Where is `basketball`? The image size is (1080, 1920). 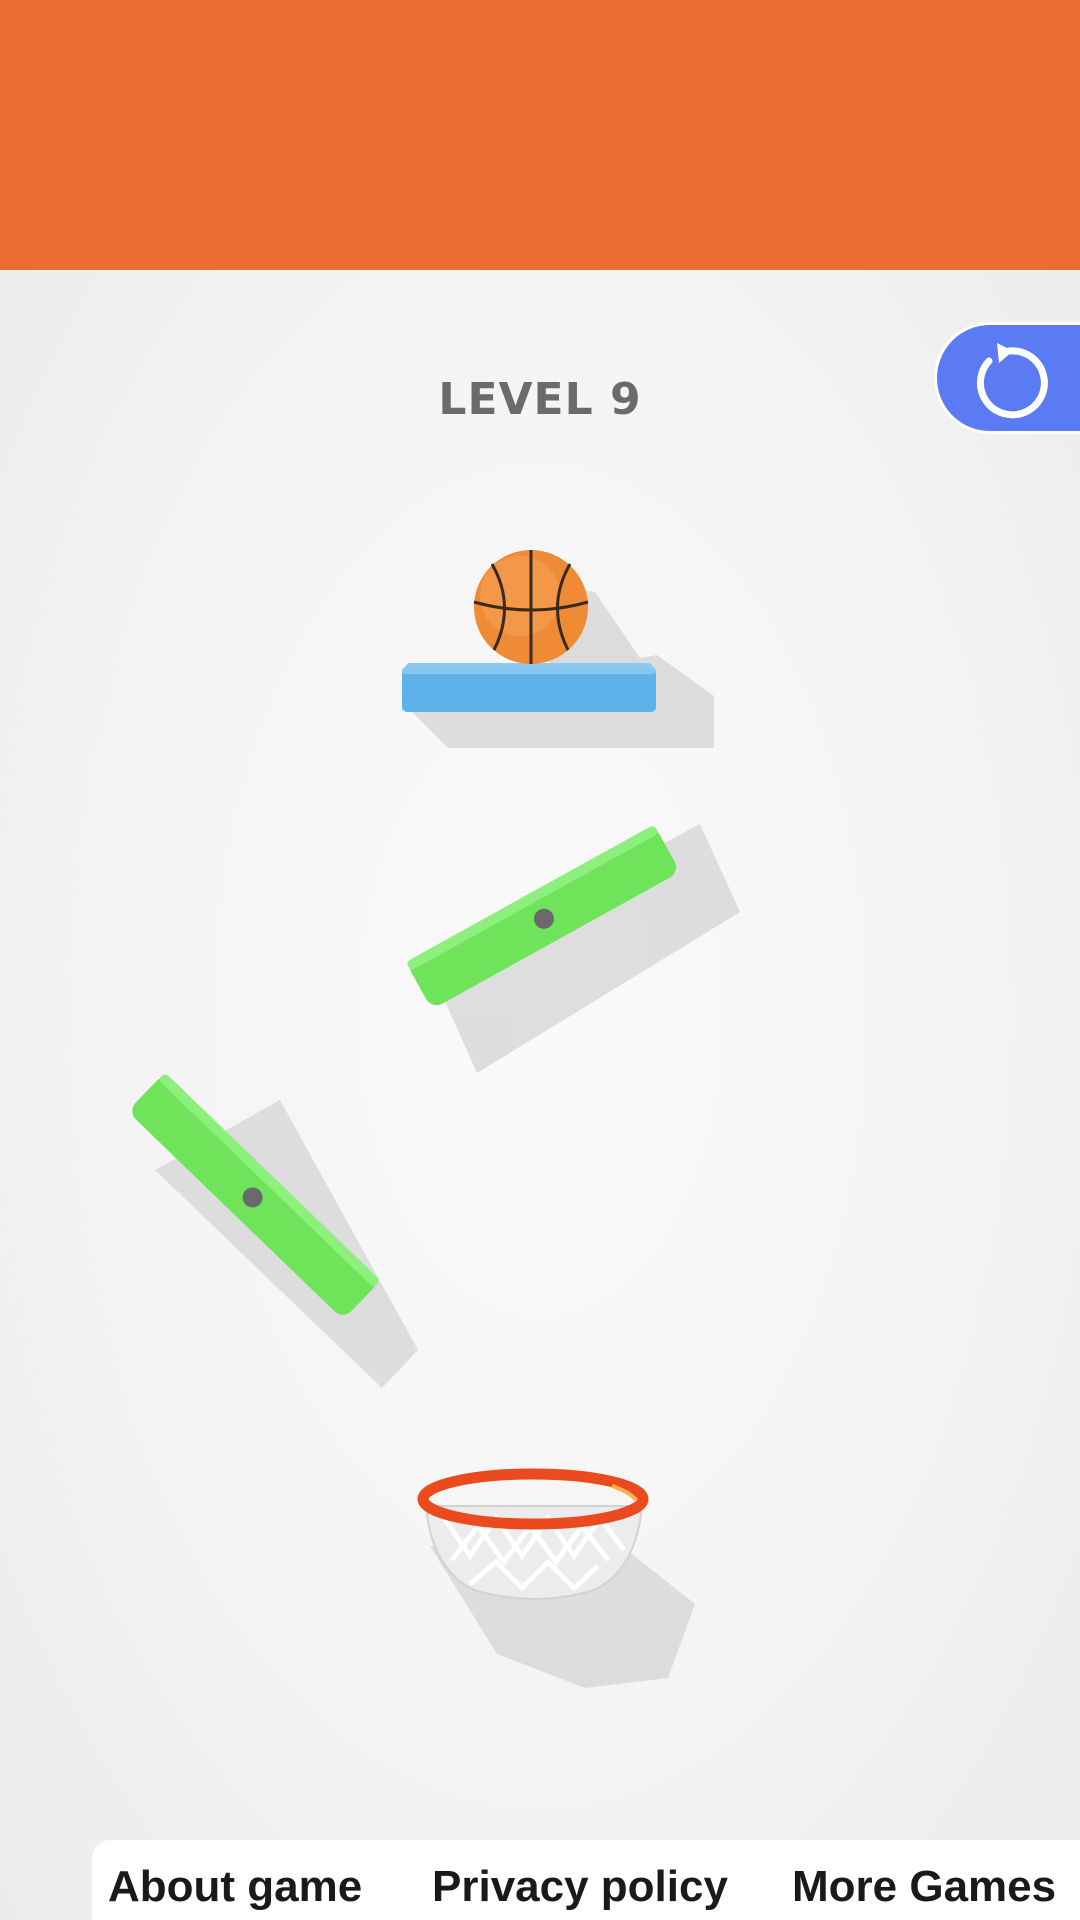
basketball is located at coordinates (531, 607).